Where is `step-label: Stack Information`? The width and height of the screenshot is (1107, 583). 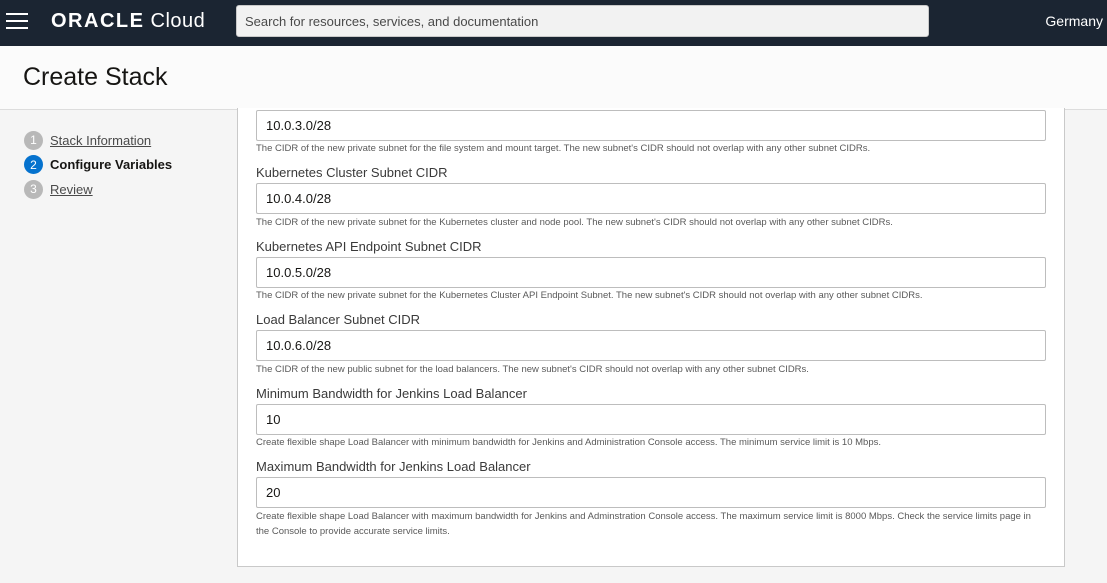 step-label: Stack Information is located at coordinates (100, 140).